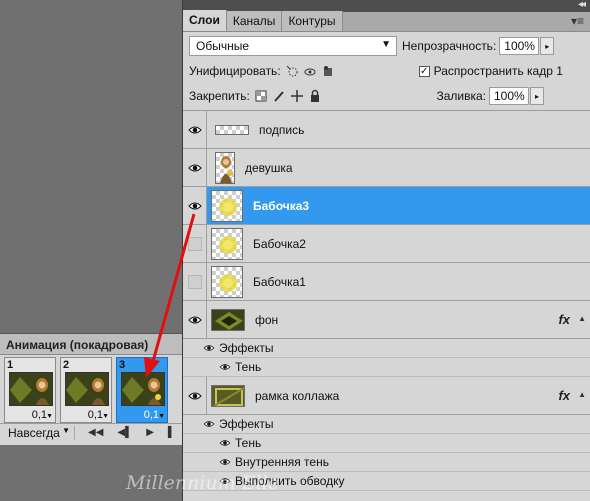 The image size is (590, 501). What do you see at coordinates (269, 167) in the screenshot?
I see `layer-name: девушка` at bounding box center [269, 167].